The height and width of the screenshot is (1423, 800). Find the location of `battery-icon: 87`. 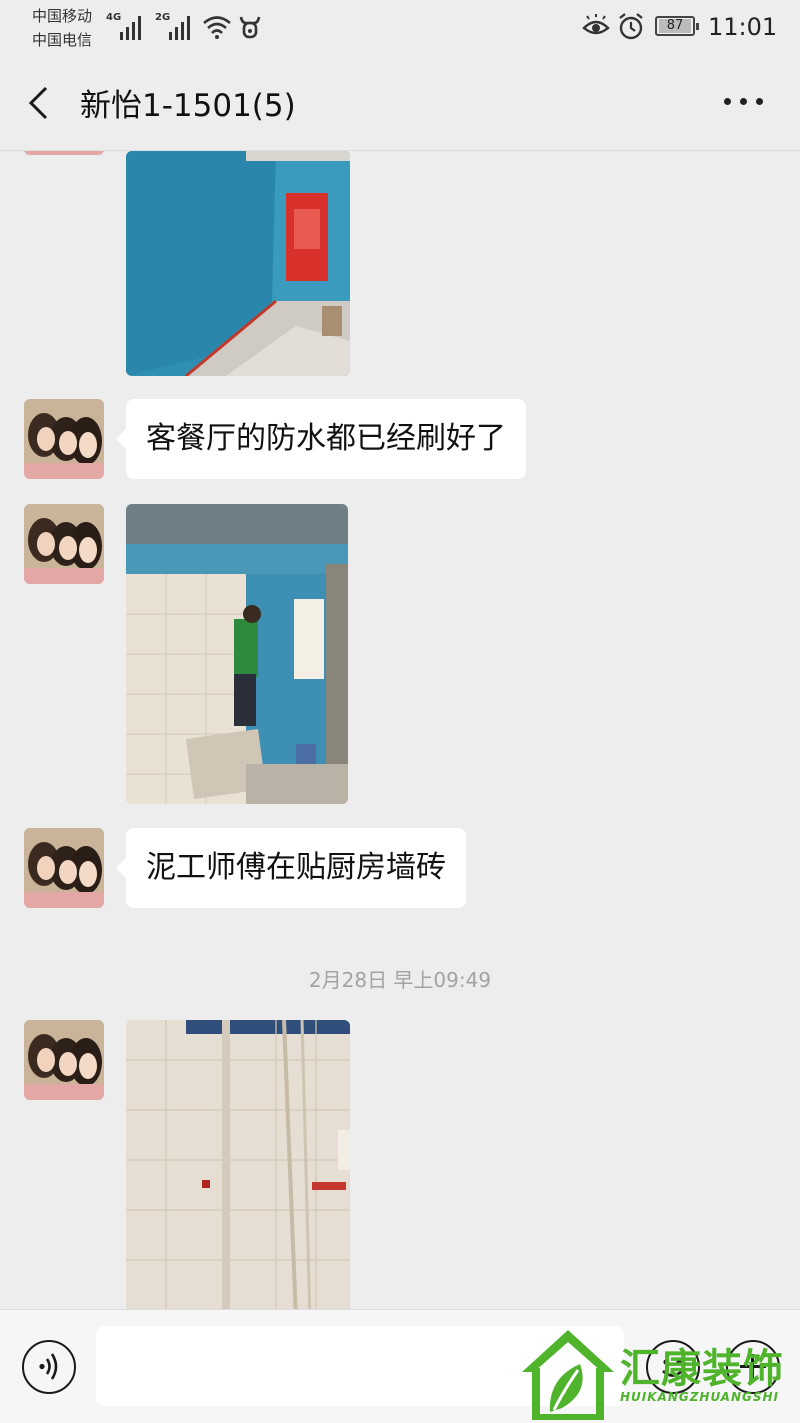

battery-icon: 87 is located at coordinates (677, 26).